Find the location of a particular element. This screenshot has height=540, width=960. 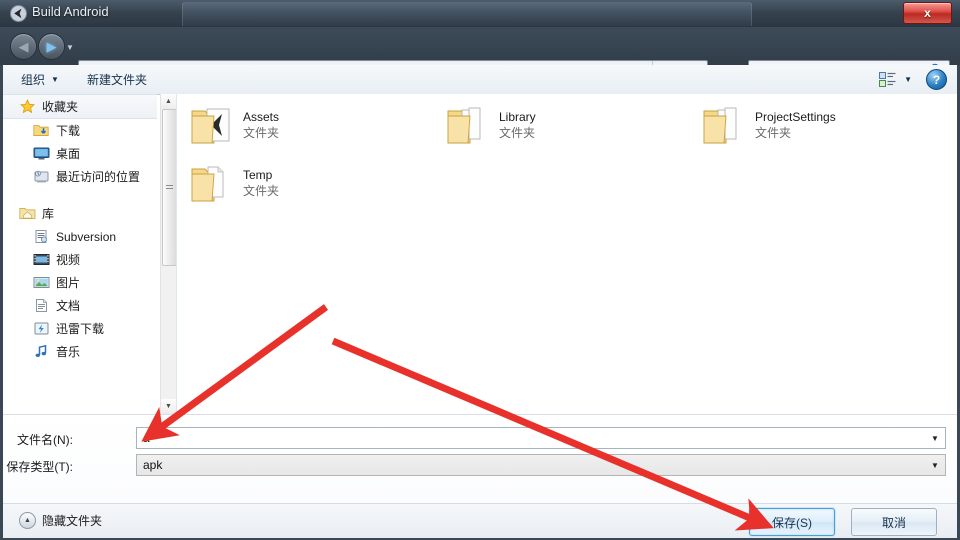

view-mode-dropdown-icon: ▼ is located at coordinates (908, 79).